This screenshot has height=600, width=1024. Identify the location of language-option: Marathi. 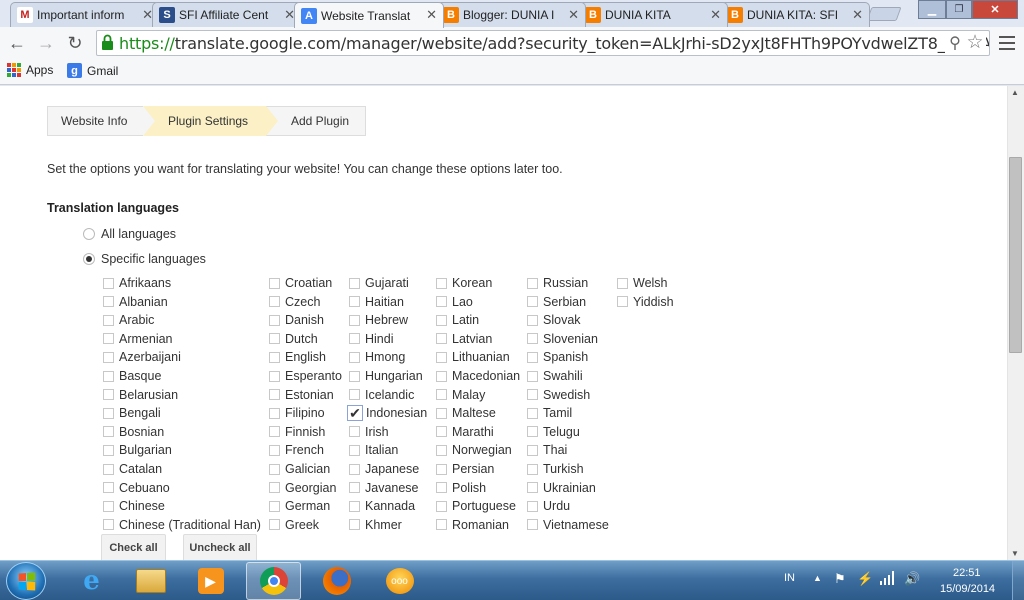
(465, 432).